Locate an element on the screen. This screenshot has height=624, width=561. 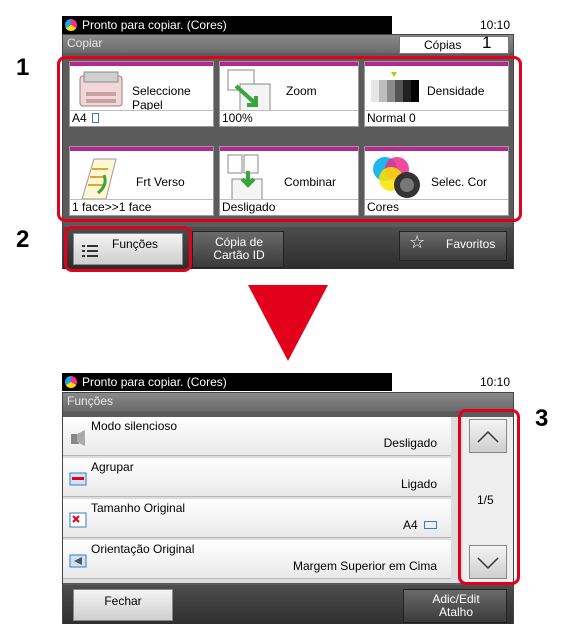
scroll-highlight is located at coordinates (489, 497).